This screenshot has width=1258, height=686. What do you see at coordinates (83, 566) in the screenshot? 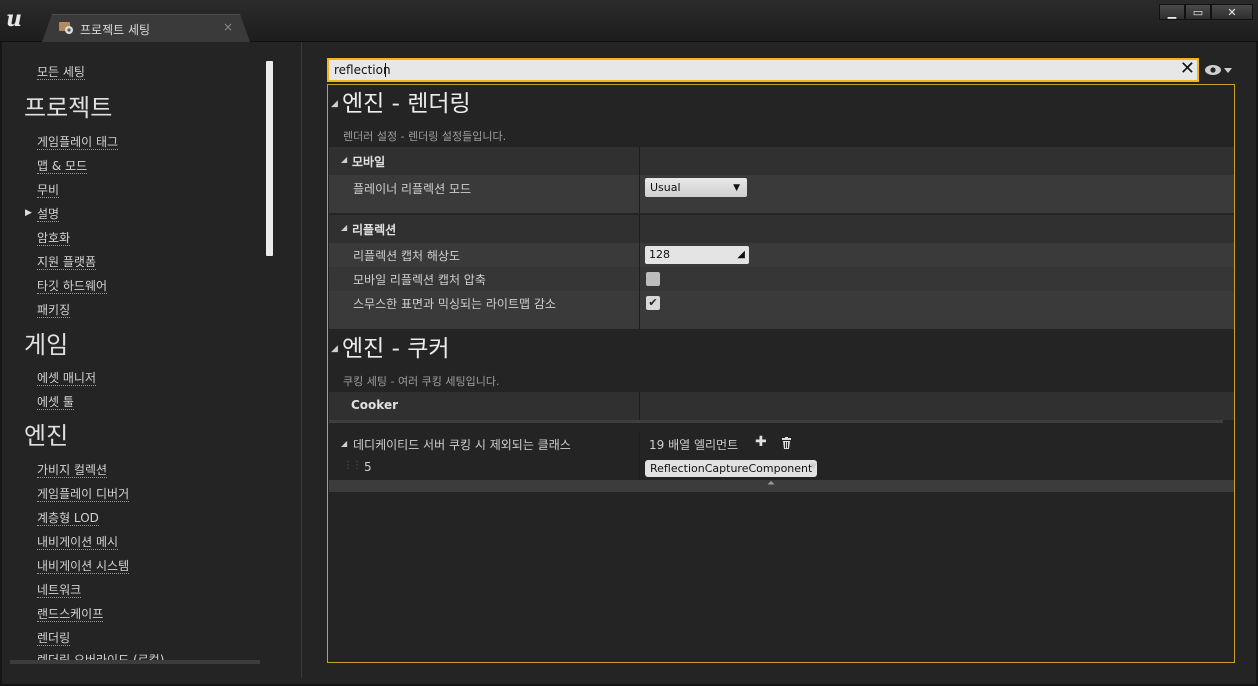
I see `sidebar-item-navigation-system: 내비게이션 시스템` at bounding box center [83, 566].